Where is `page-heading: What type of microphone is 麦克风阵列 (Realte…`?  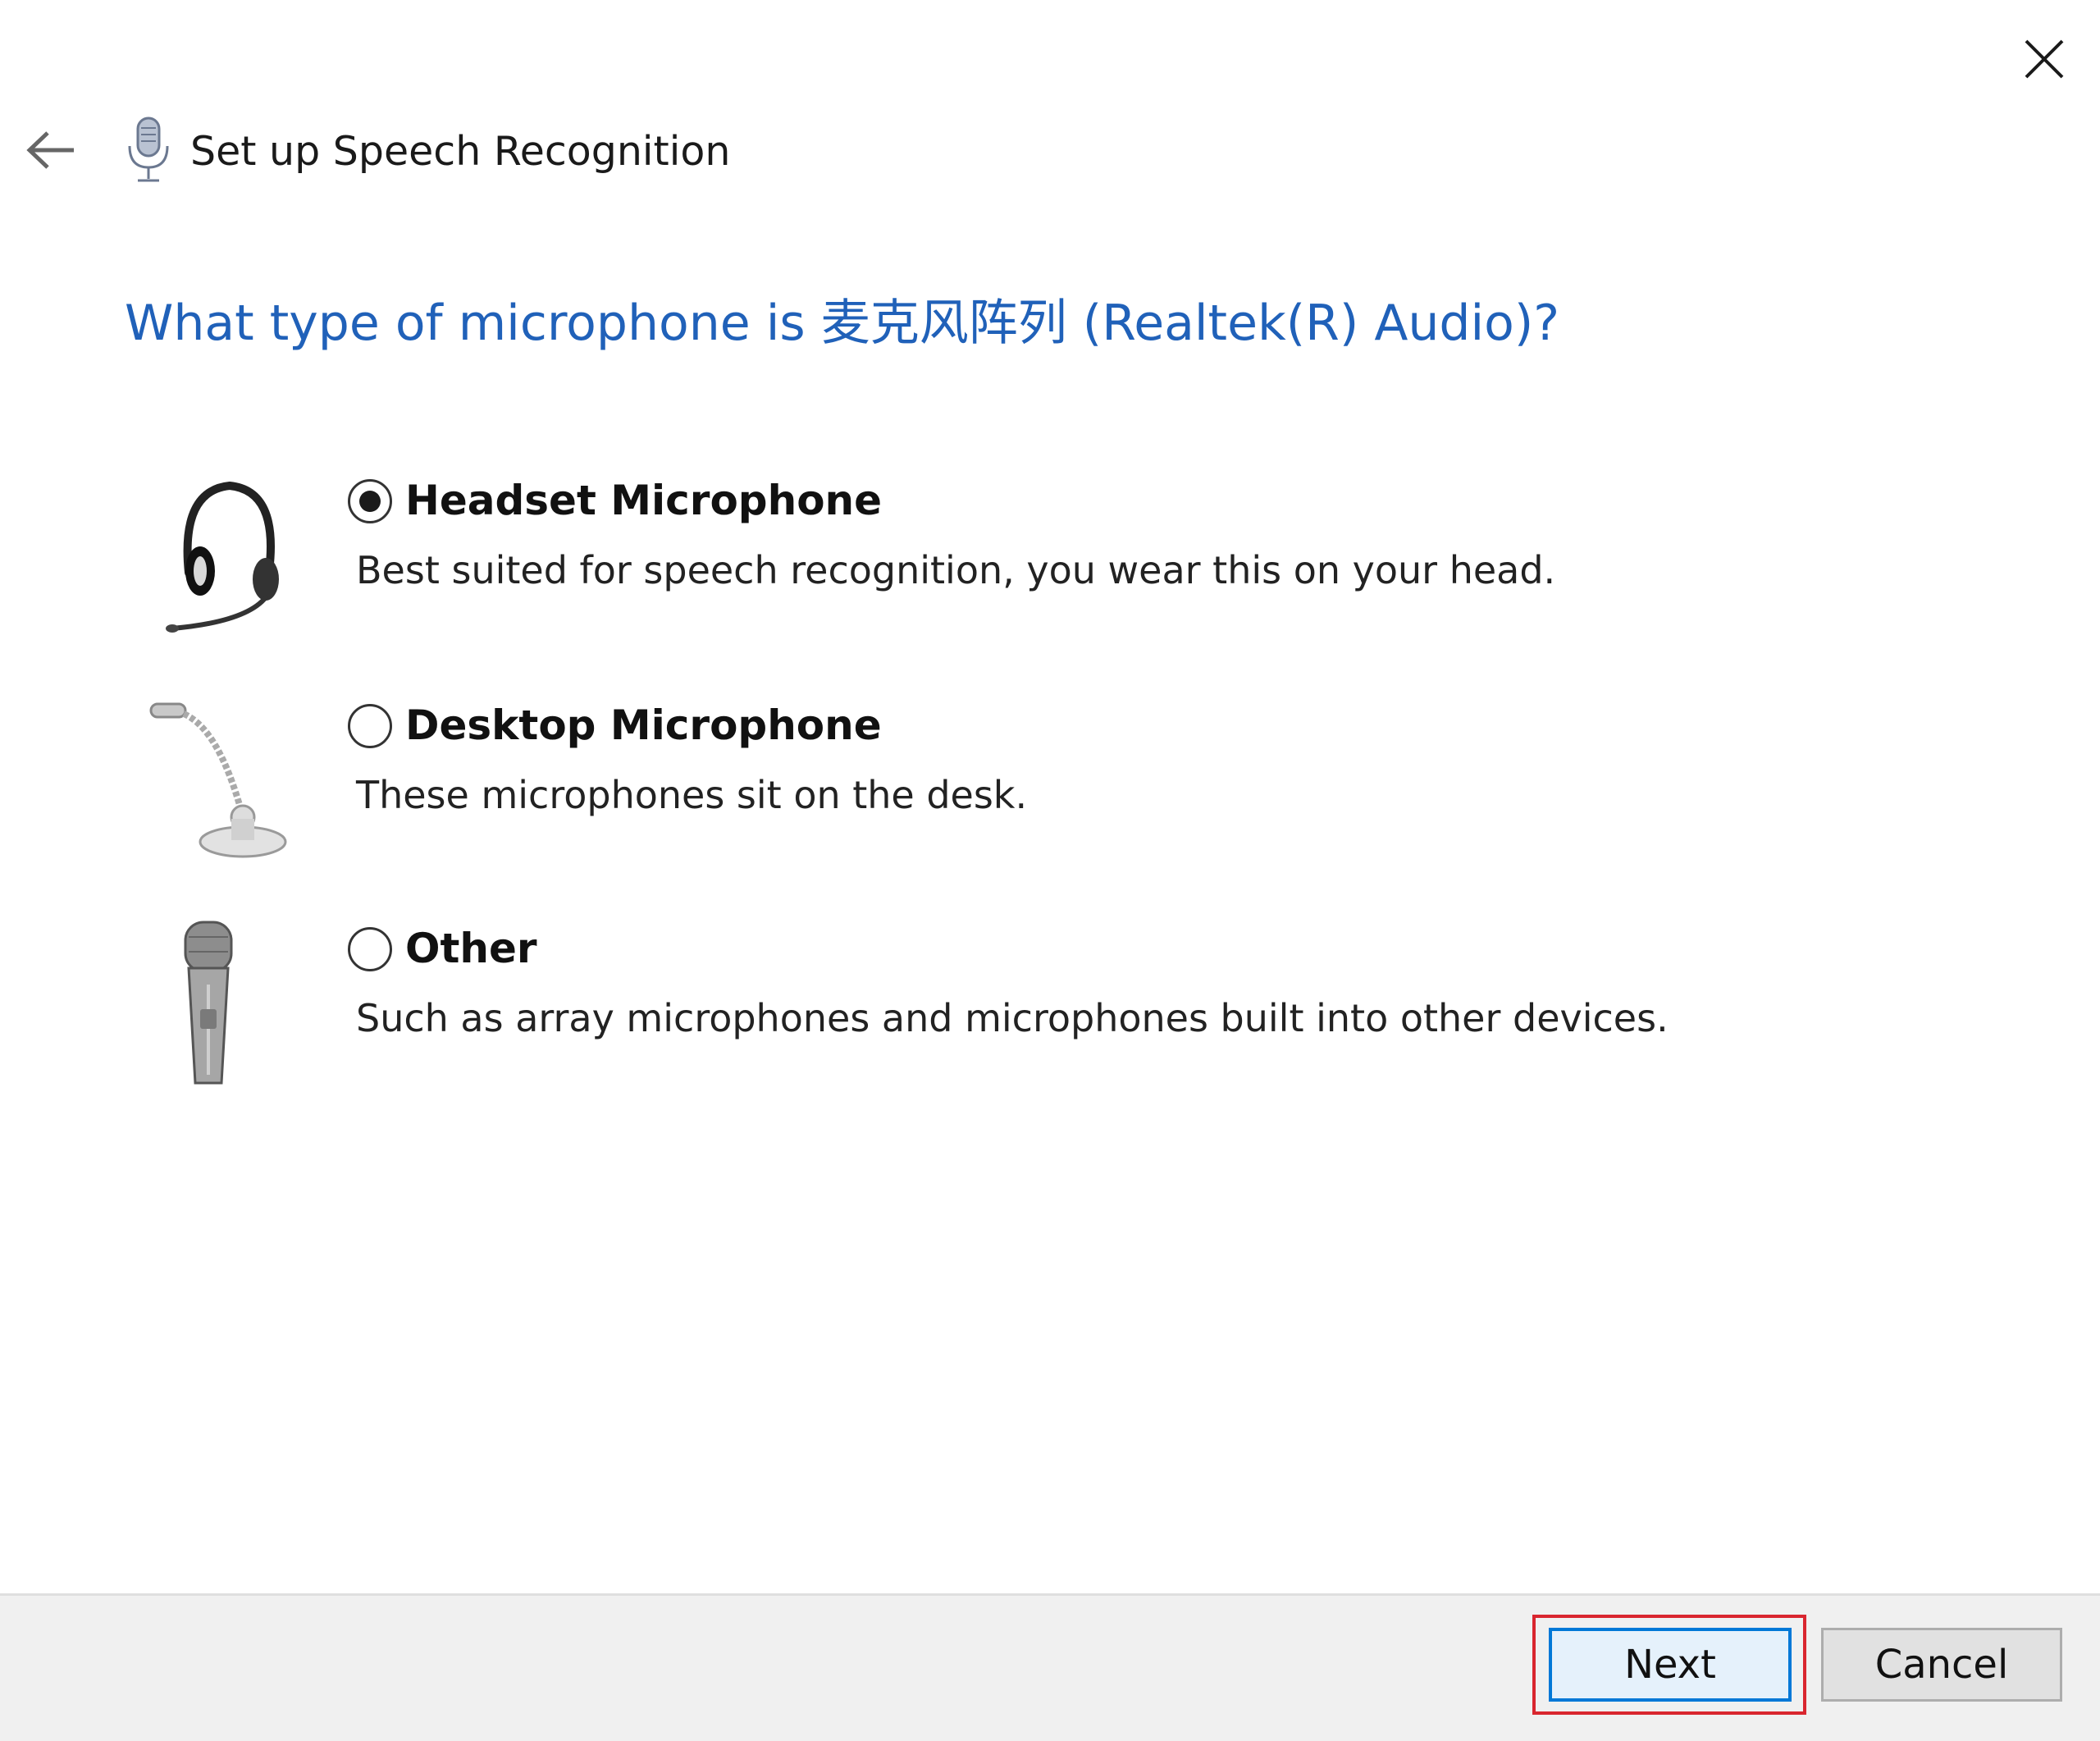
page-heading: What type of microphone is 麦克风阵列 (Realte… is located at coordinates (842, 324).